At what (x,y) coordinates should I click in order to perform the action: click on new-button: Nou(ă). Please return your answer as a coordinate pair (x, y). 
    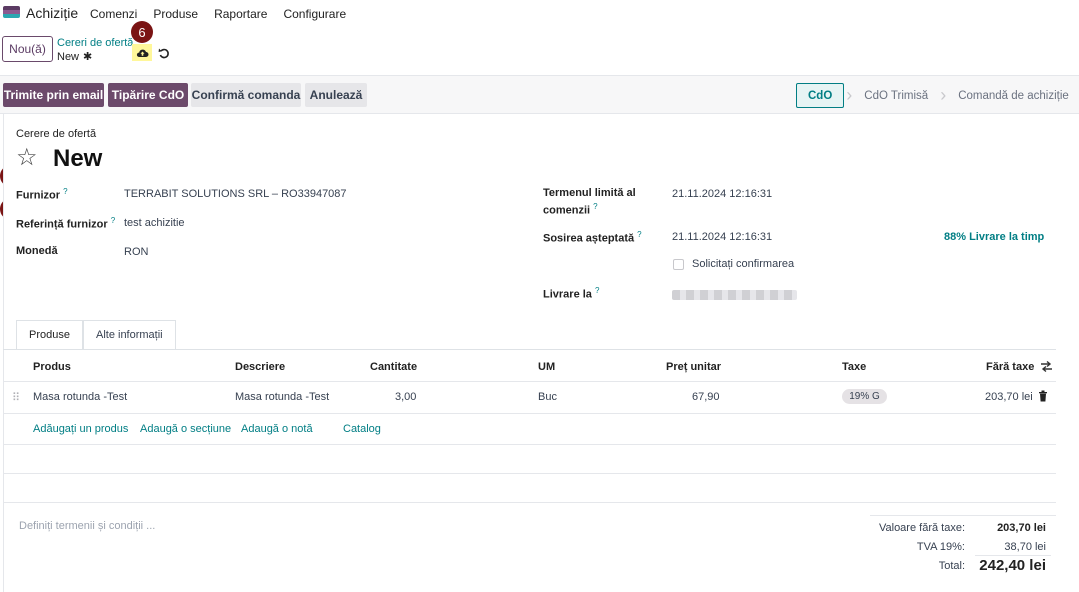
    Looking at the image, I should click on (27, 49).